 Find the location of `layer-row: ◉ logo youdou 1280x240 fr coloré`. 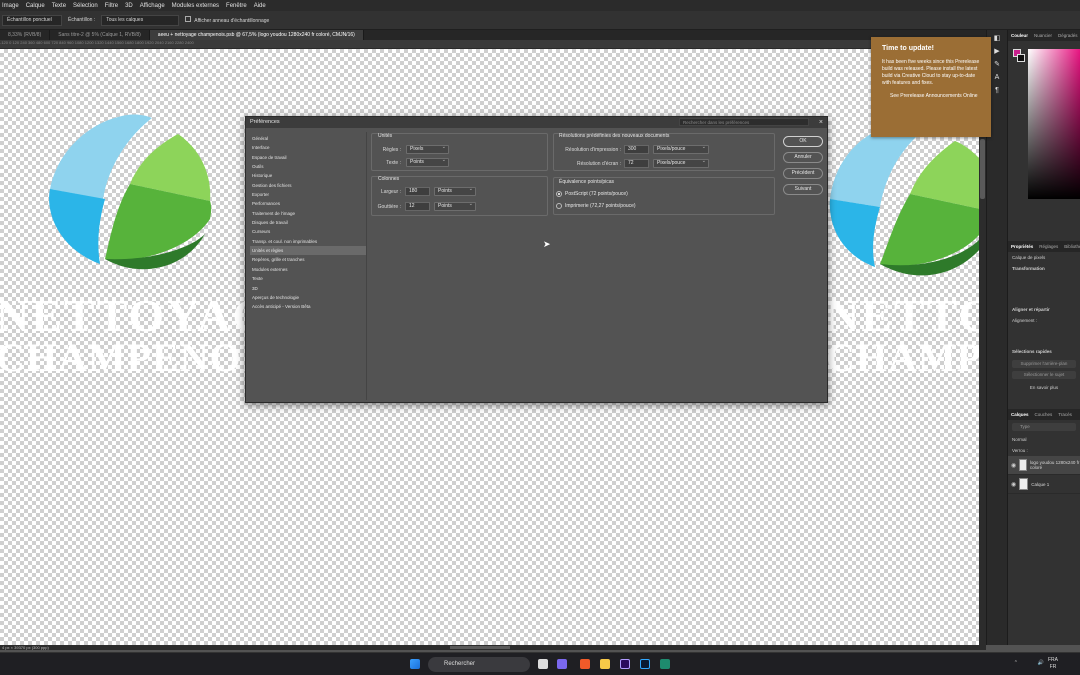

layer-row: ◉ logo youdou 1280x240 fr coloré is located at coordinates (1044, 465).